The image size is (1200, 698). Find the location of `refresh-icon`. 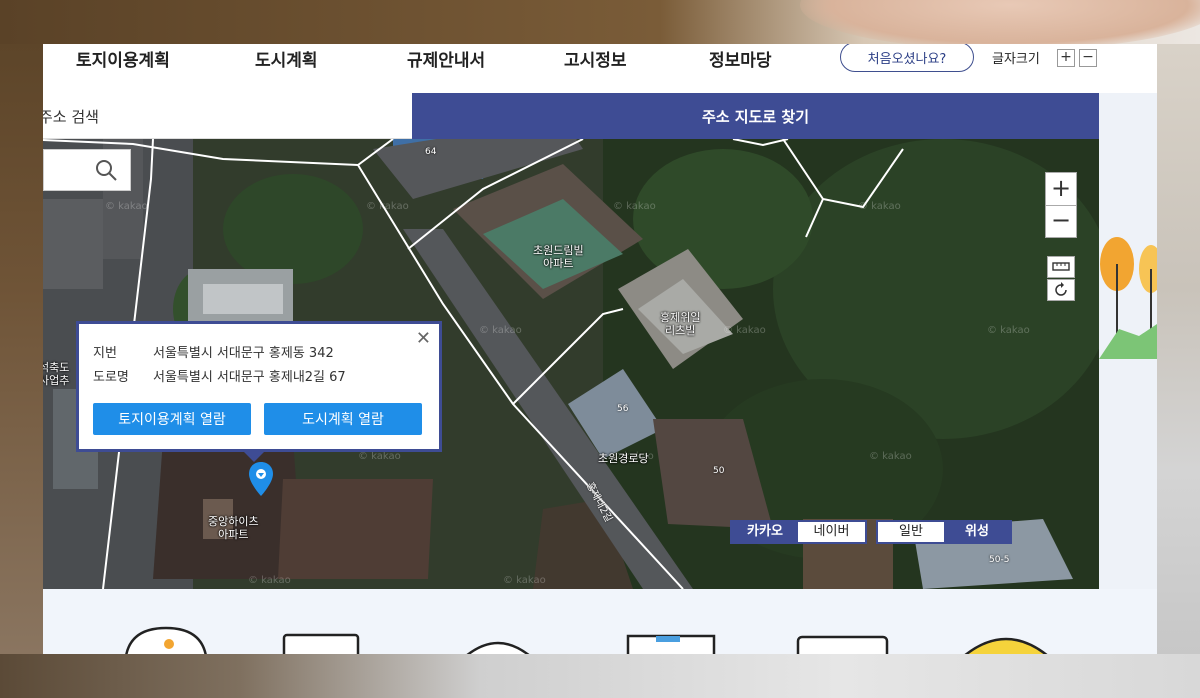

refresh-icon is located at coordinates (1061, 289).